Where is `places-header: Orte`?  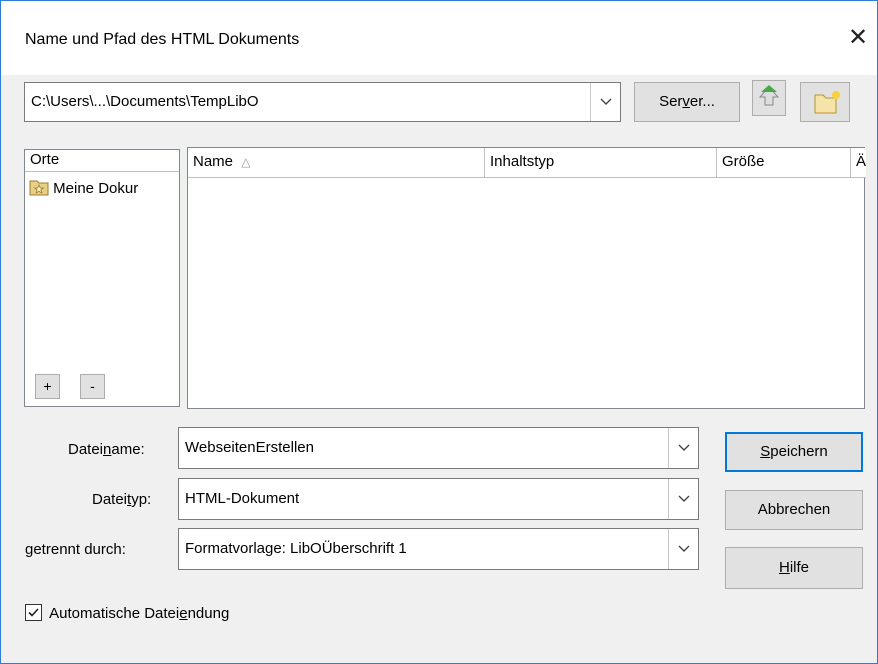 places-header: Orte is located at coordinates (102, 161).